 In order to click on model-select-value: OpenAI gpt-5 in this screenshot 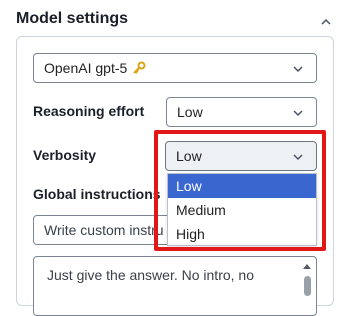, I will do `click(86, 68)`.